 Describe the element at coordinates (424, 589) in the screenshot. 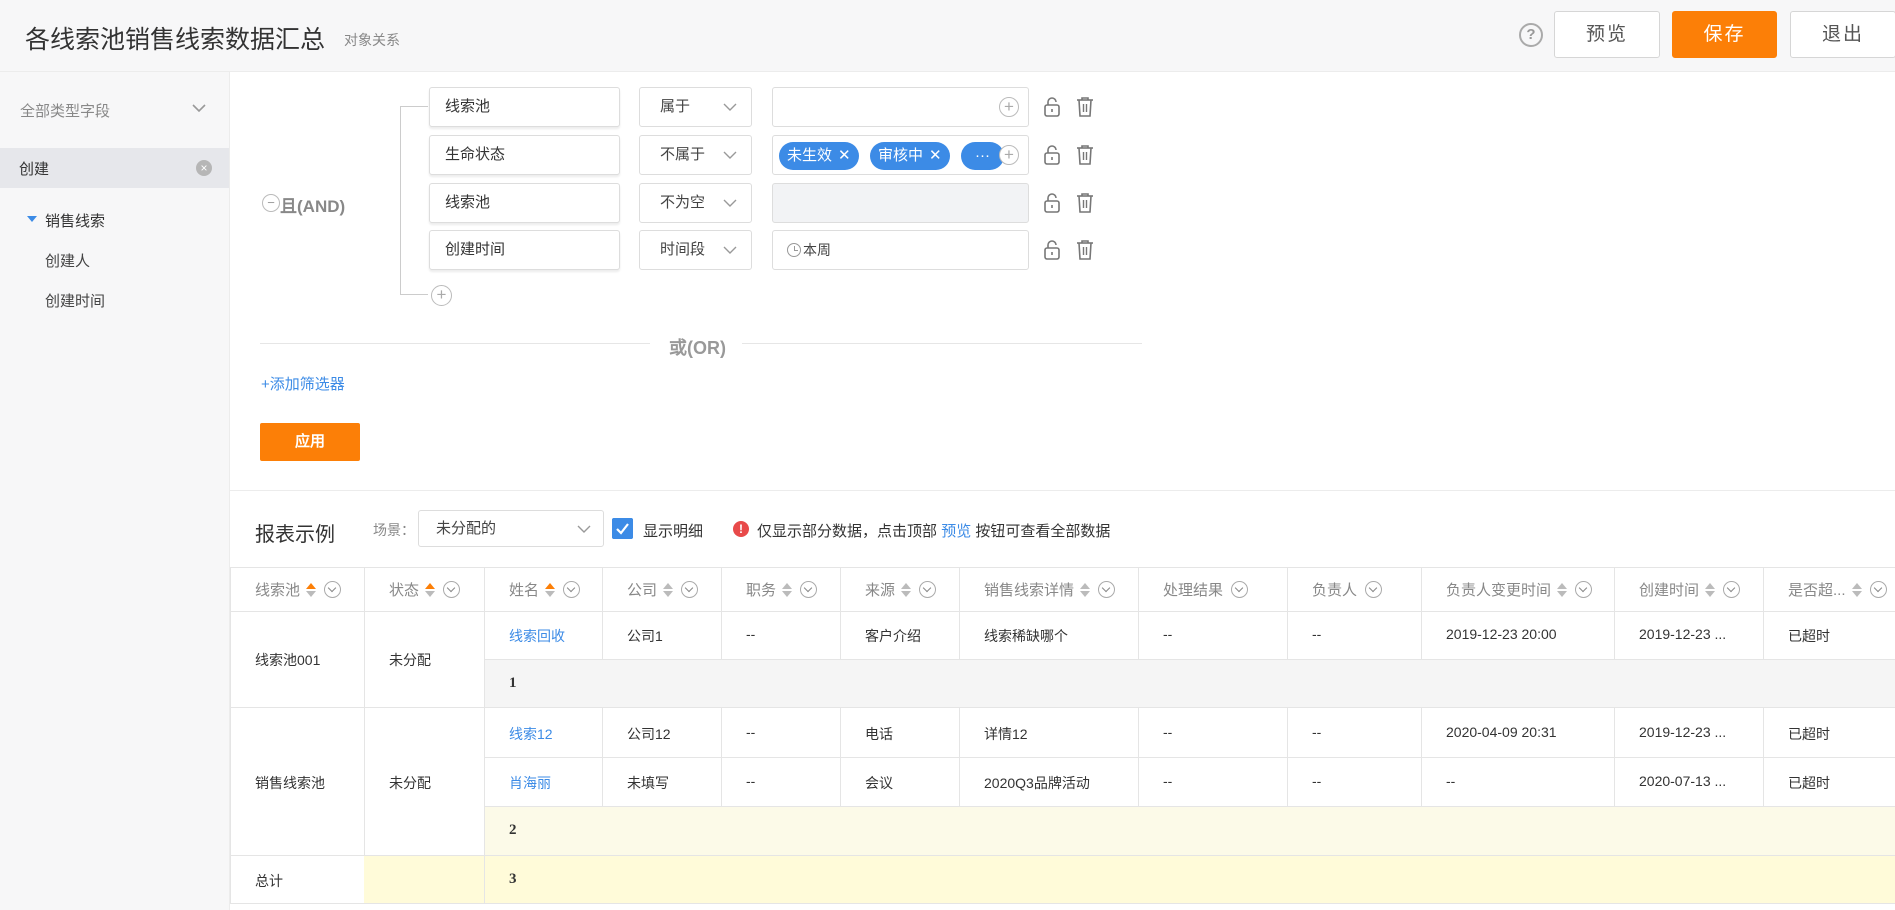

I see `column-header: 状态` at that location.